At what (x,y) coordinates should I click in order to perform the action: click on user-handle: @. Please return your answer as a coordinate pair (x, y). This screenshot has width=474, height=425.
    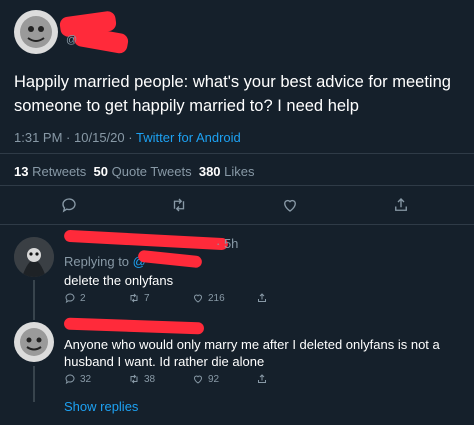
    Looking at the image, I should click on (72, 40).